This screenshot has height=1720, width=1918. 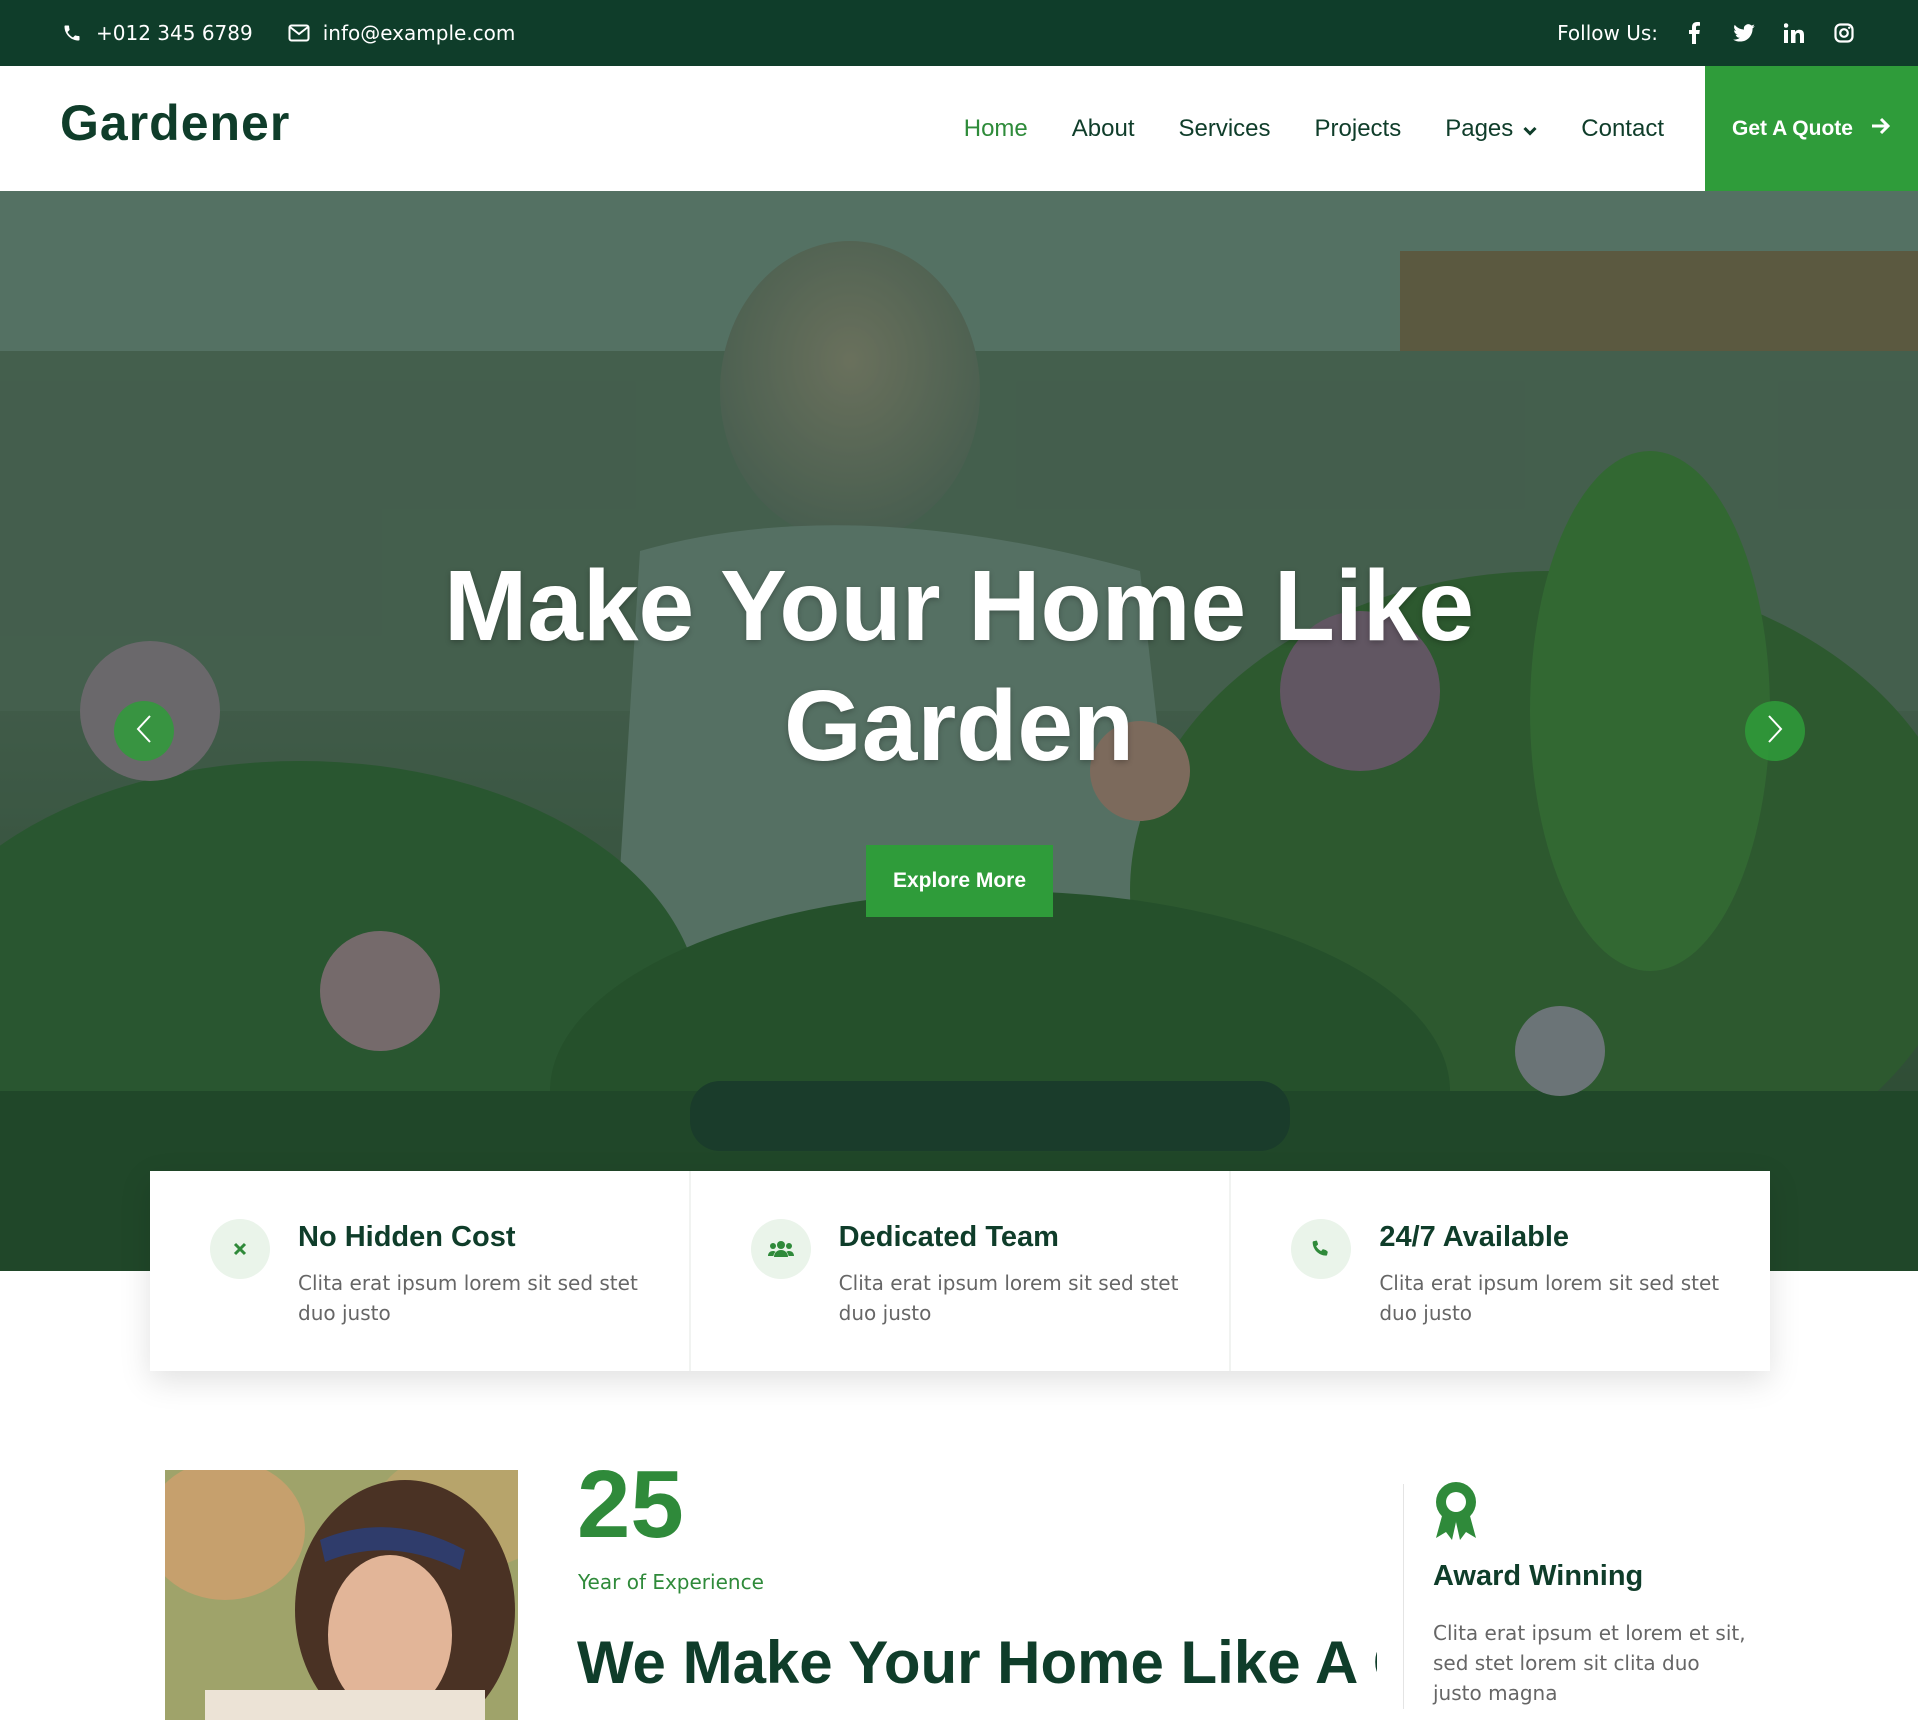 I want to click on carousel-next-button, so click(x=1775, y=731).